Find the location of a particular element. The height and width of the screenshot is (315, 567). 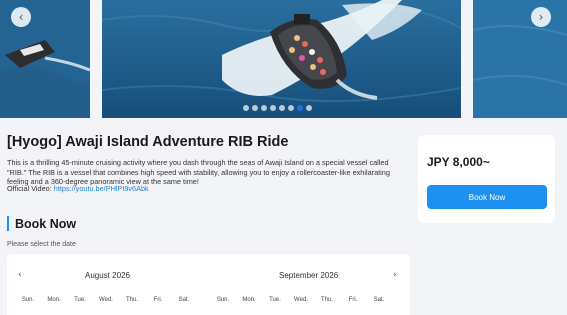

book-now-section-header: Book Now is located at coordinates (41, 223).